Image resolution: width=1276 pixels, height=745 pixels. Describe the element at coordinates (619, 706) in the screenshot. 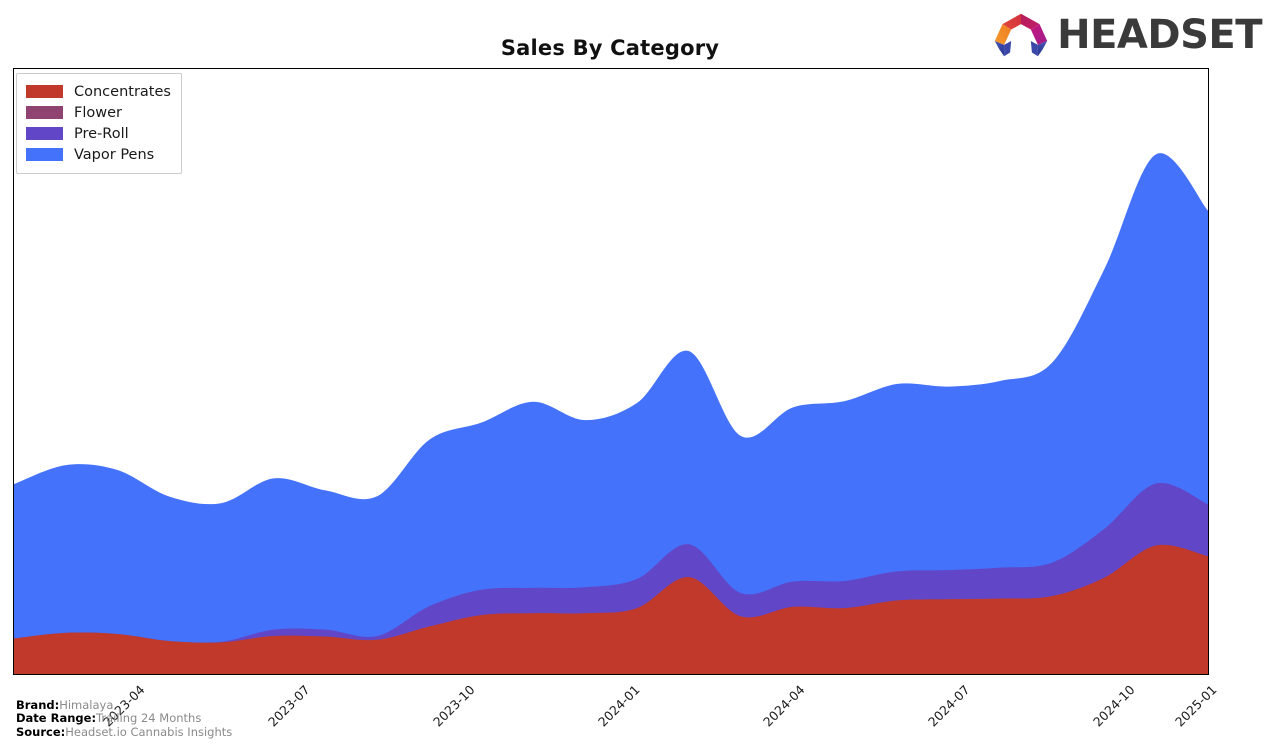

I see `x-tick-label: 2024-01` at that location.